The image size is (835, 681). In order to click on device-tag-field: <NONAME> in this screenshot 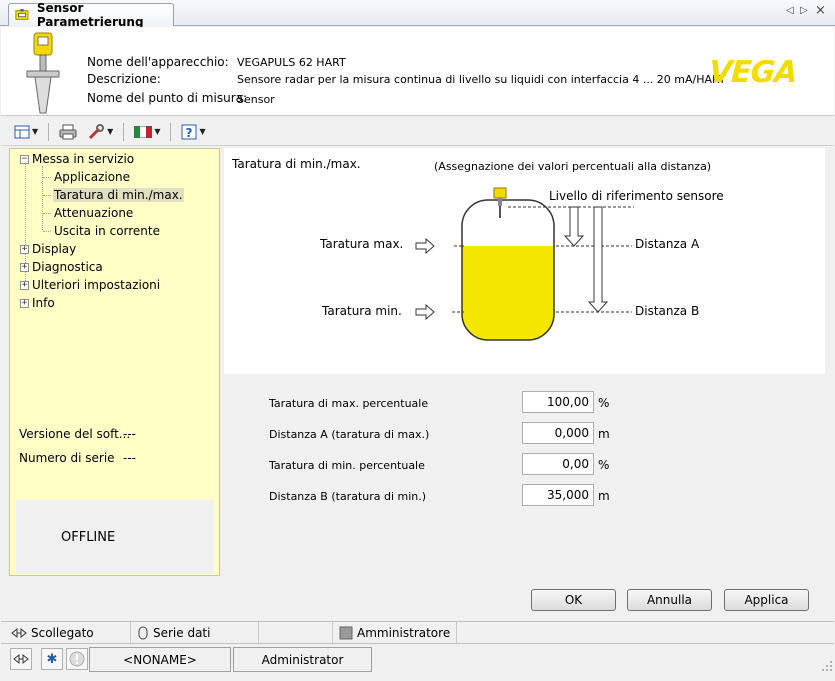, I will do `click(160, 659)`.